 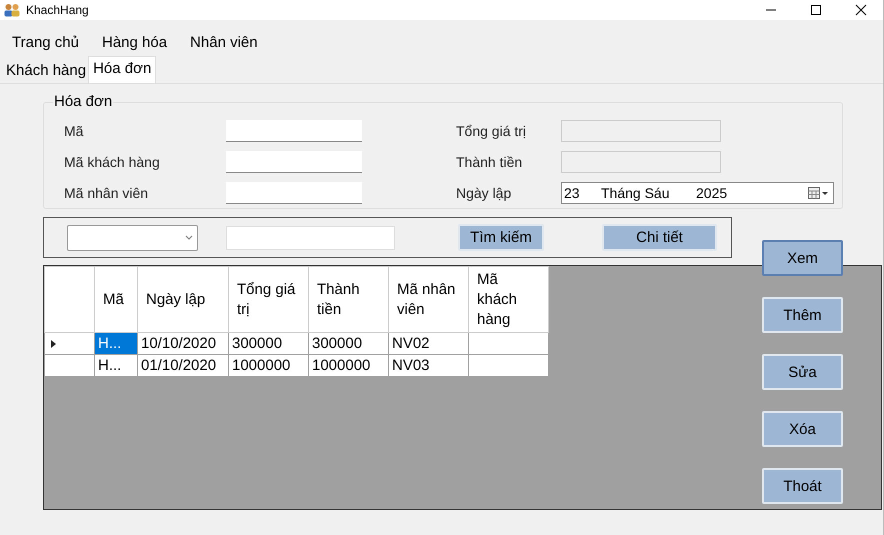 I want to click on table-cell: 01/10/2020, so click(x=183, y=365).